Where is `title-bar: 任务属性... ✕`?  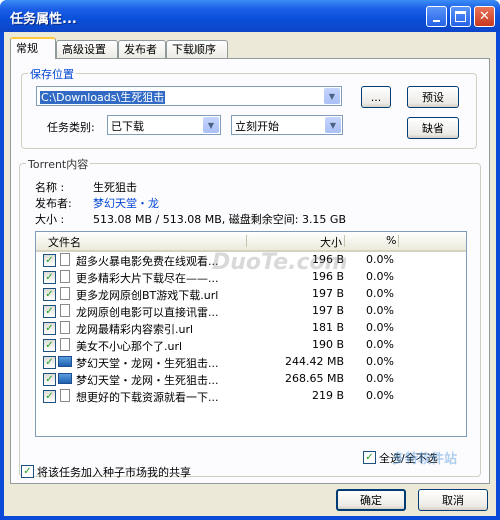 title-bar: 任务属性... ✕ is located at coordinates (250, 16).